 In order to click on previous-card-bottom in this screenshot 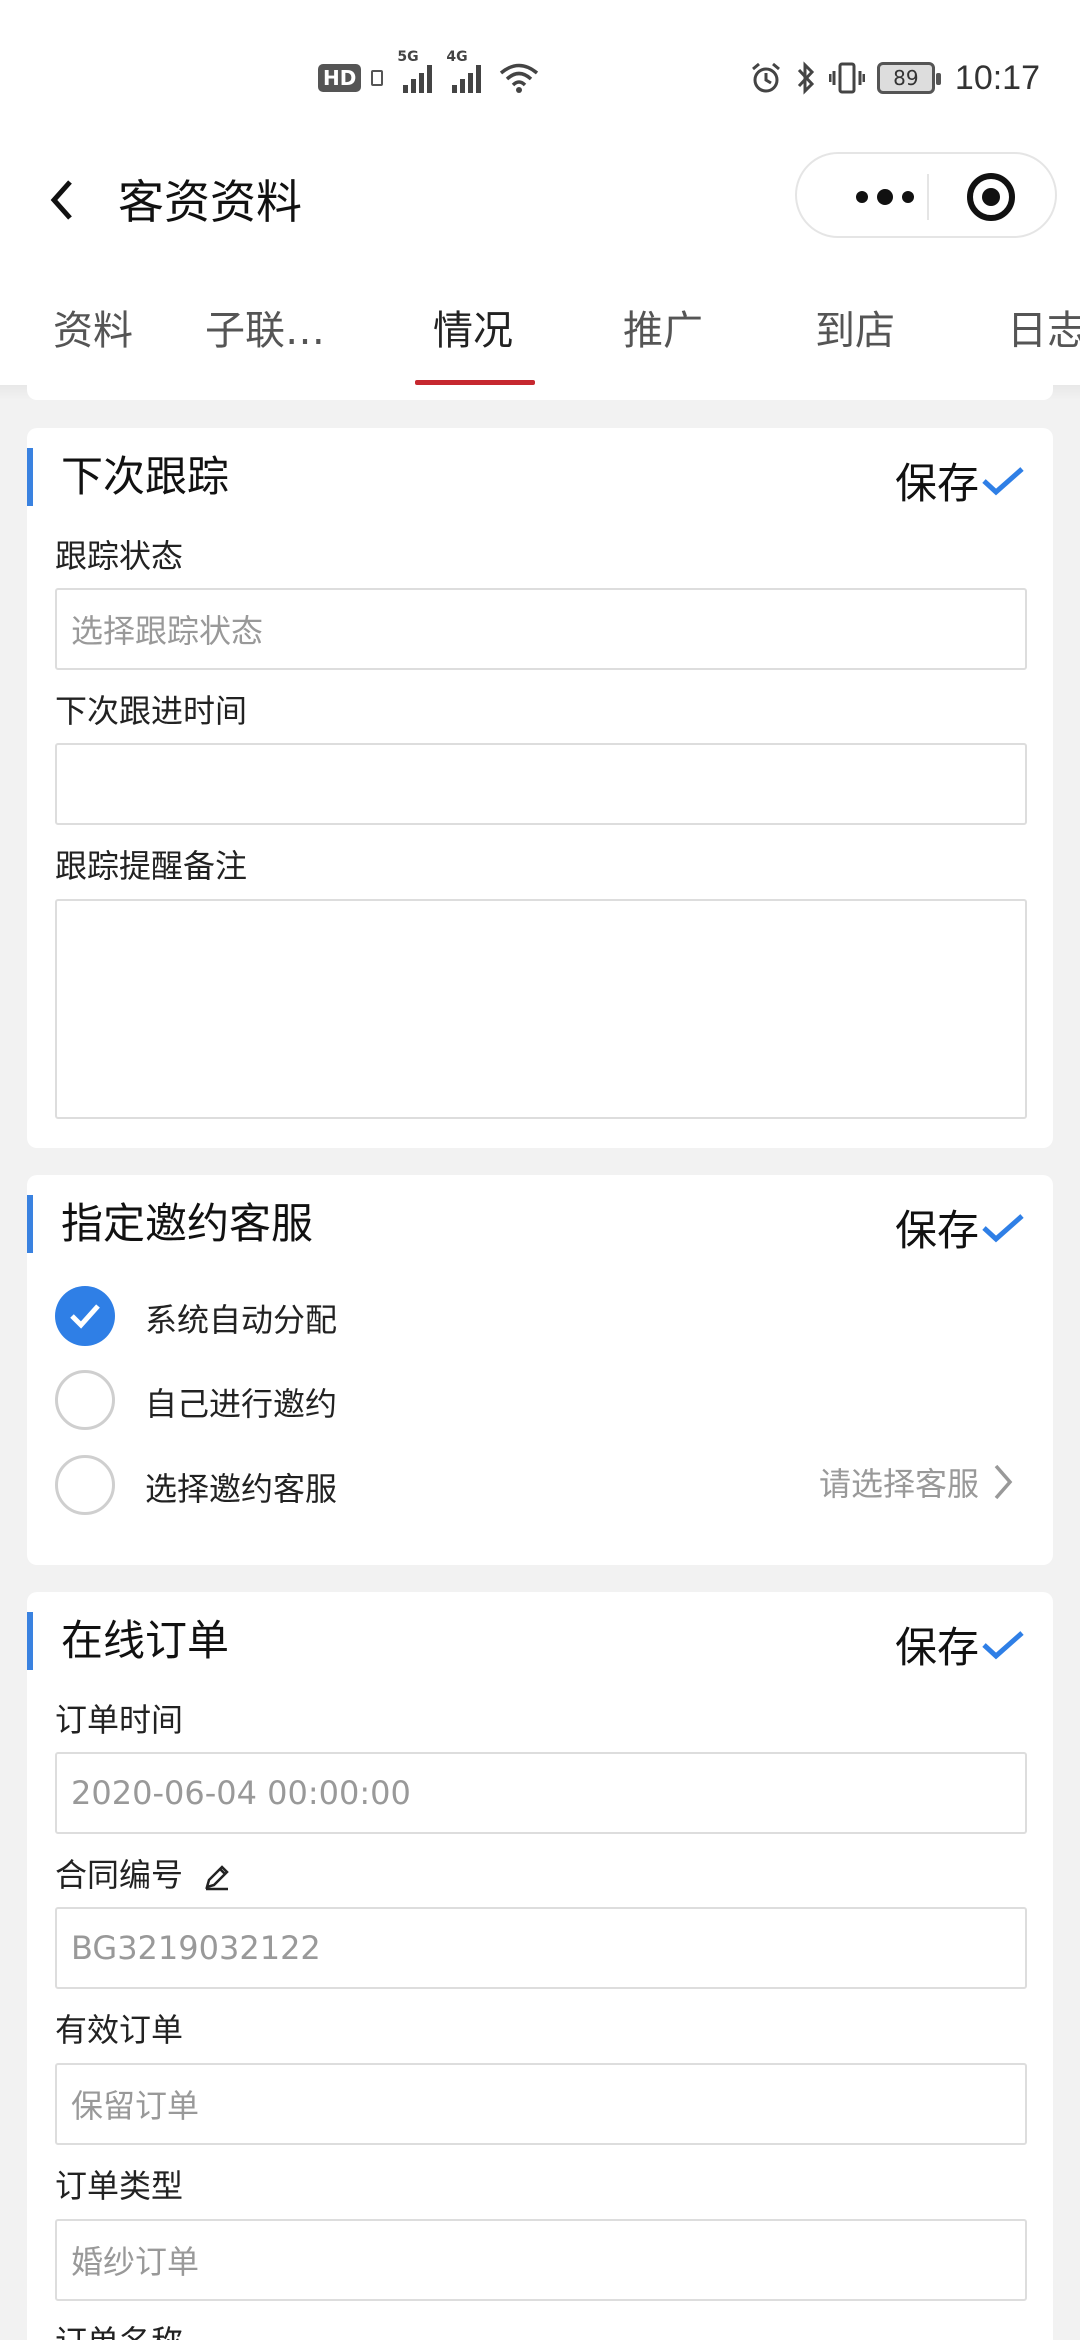, I will do `click(540, 392)`.